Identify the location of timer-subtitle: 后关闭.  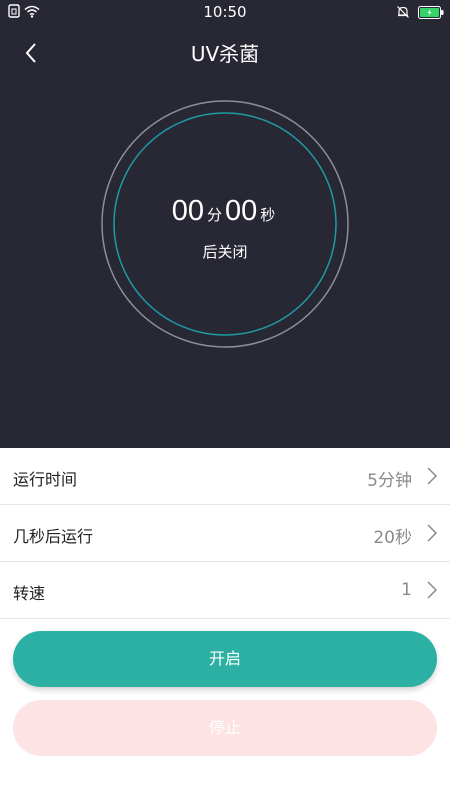
(225, 252).